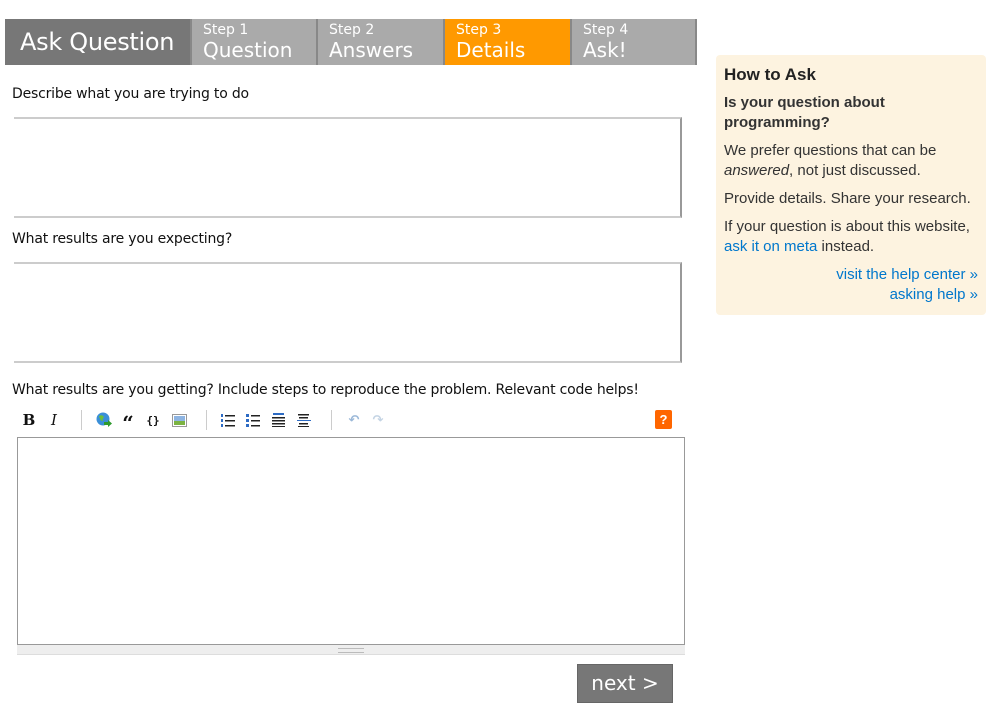  I want to click on code-icon: {}, so click(153, 420).